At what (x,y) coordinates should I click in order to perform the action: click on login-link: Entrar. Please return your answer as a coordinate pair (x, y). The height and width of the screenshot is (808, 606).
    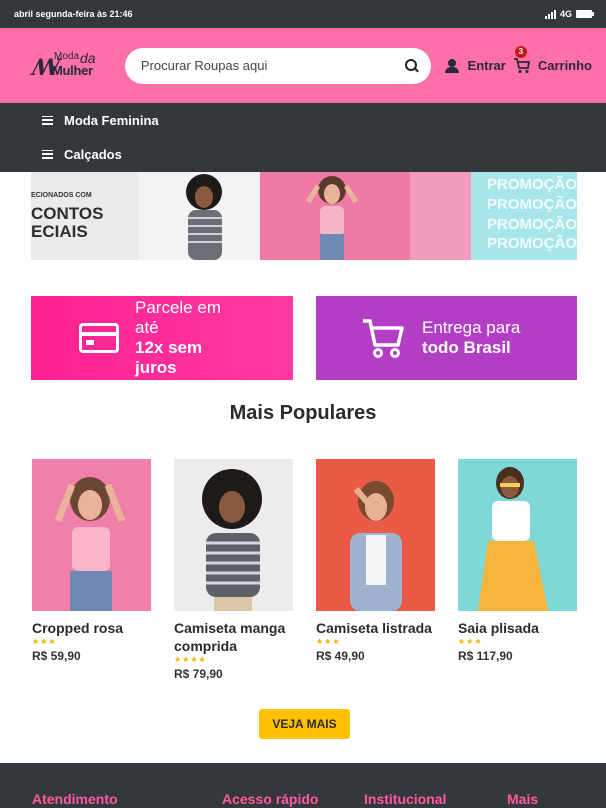
    Looking at the image, I should click on (487, 65).